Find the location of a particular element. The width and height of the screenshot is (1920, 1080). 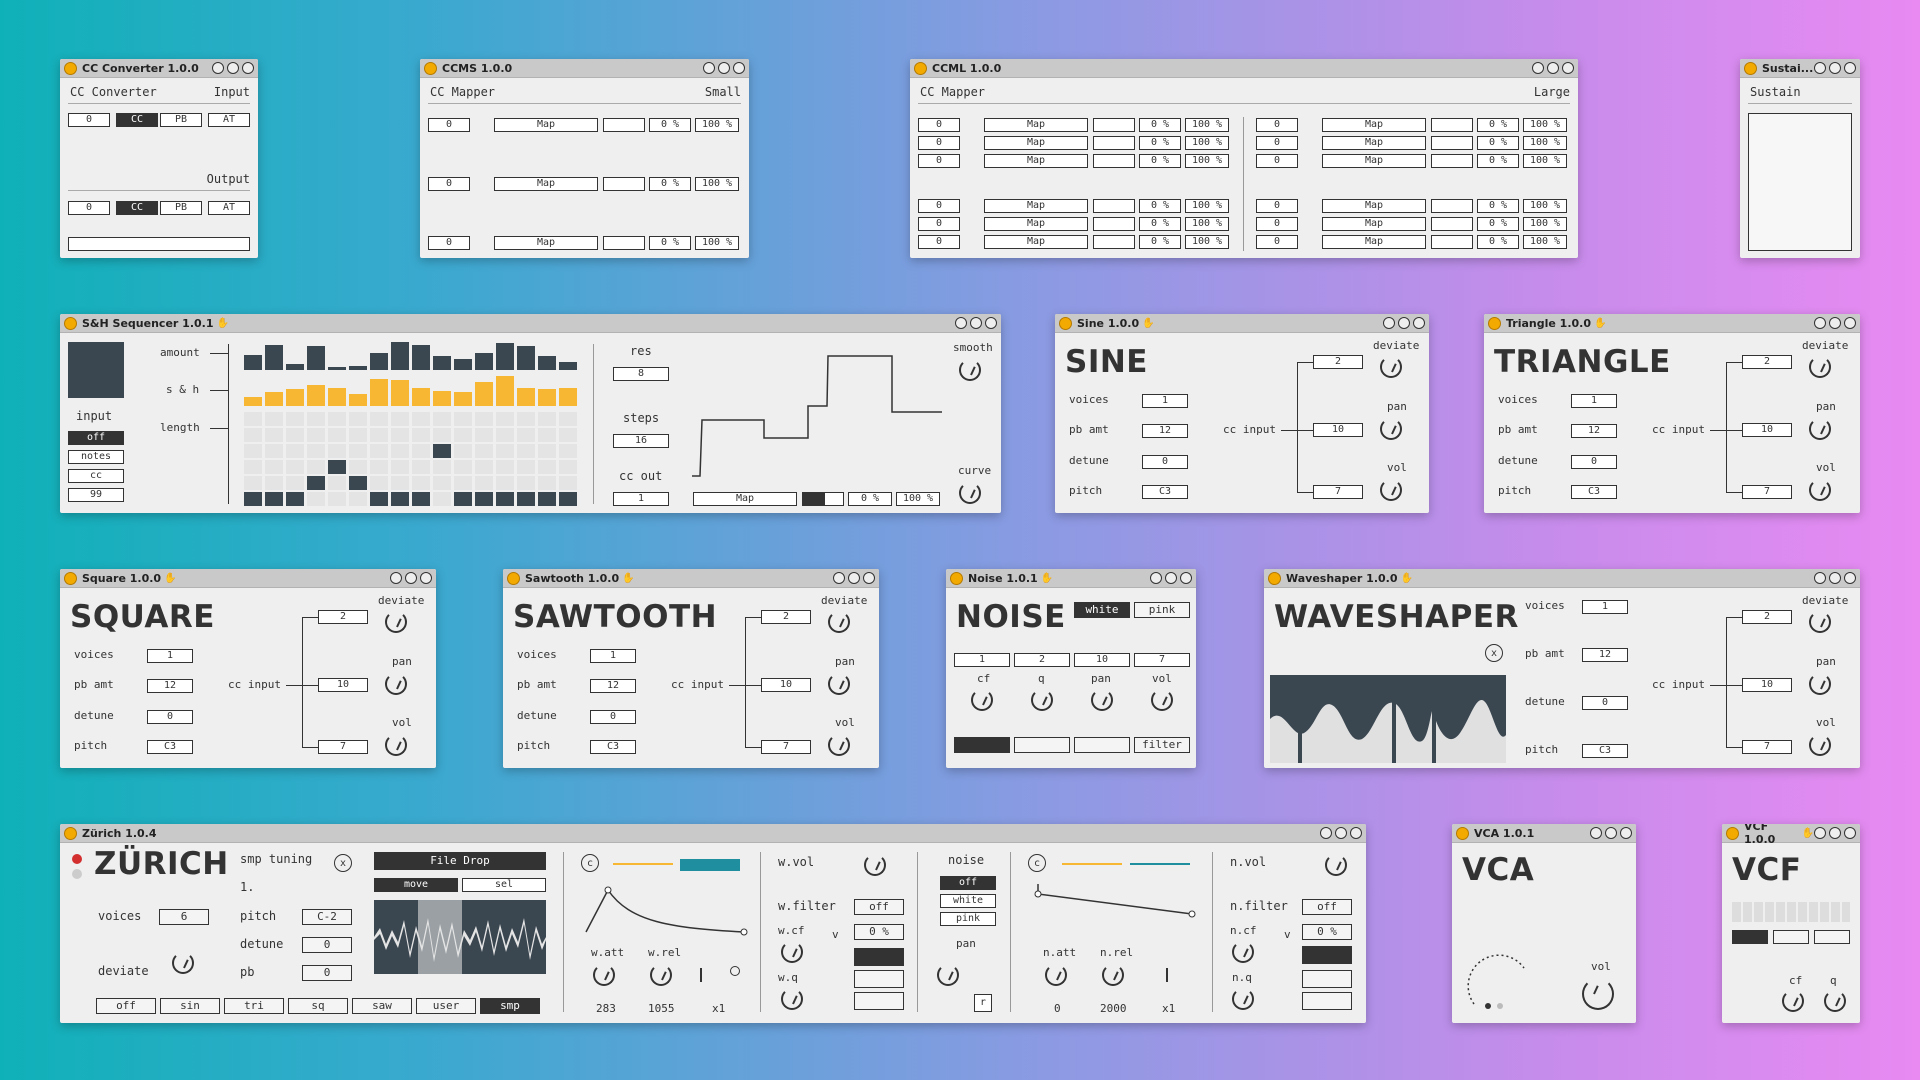

cc-out-field: 1 is located at coordinates (641, 499).